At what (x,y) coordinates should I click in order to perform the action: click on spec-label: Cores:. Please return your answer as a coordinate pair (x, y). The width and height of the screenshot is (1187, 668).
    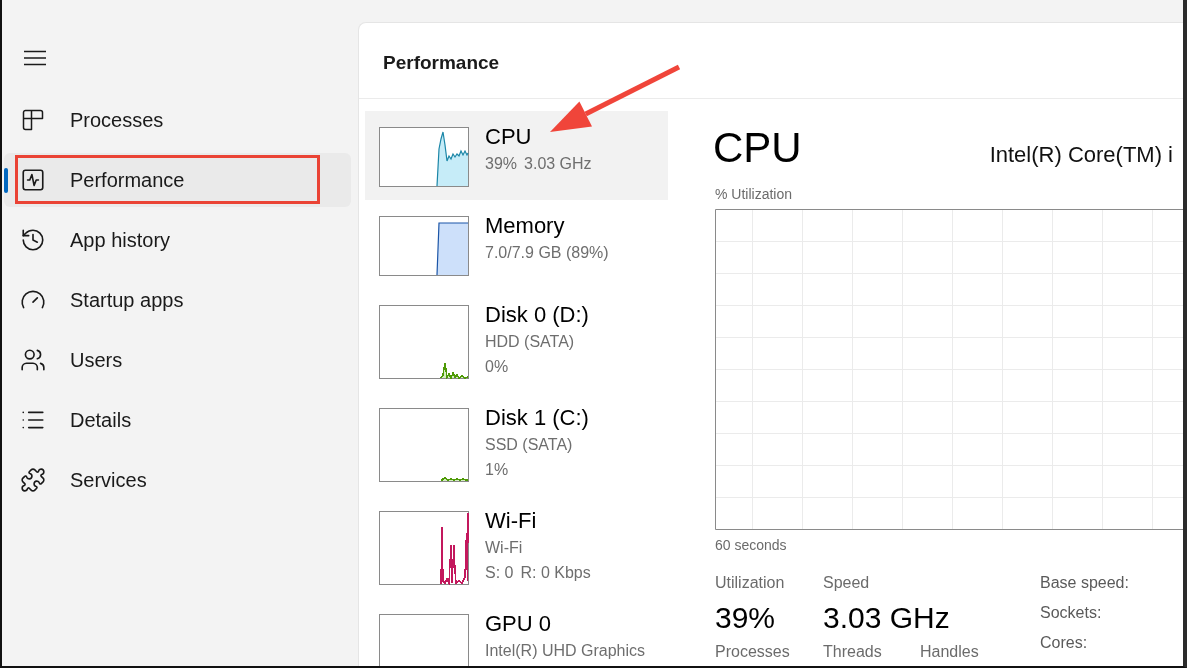
    Looking at the image, I should click on (1064, 643).